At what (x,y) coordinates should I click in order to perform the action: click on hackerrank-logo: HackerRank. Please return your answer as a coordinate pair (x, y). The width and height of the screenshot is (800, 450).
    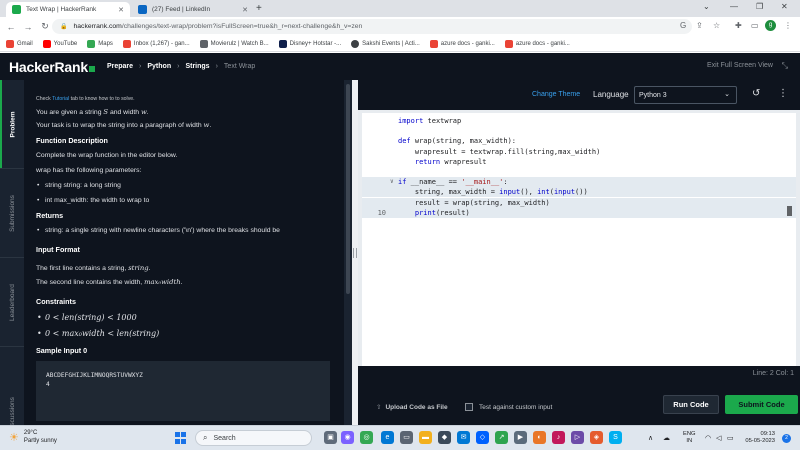
    Looking at the image, I should click on (52, 67).